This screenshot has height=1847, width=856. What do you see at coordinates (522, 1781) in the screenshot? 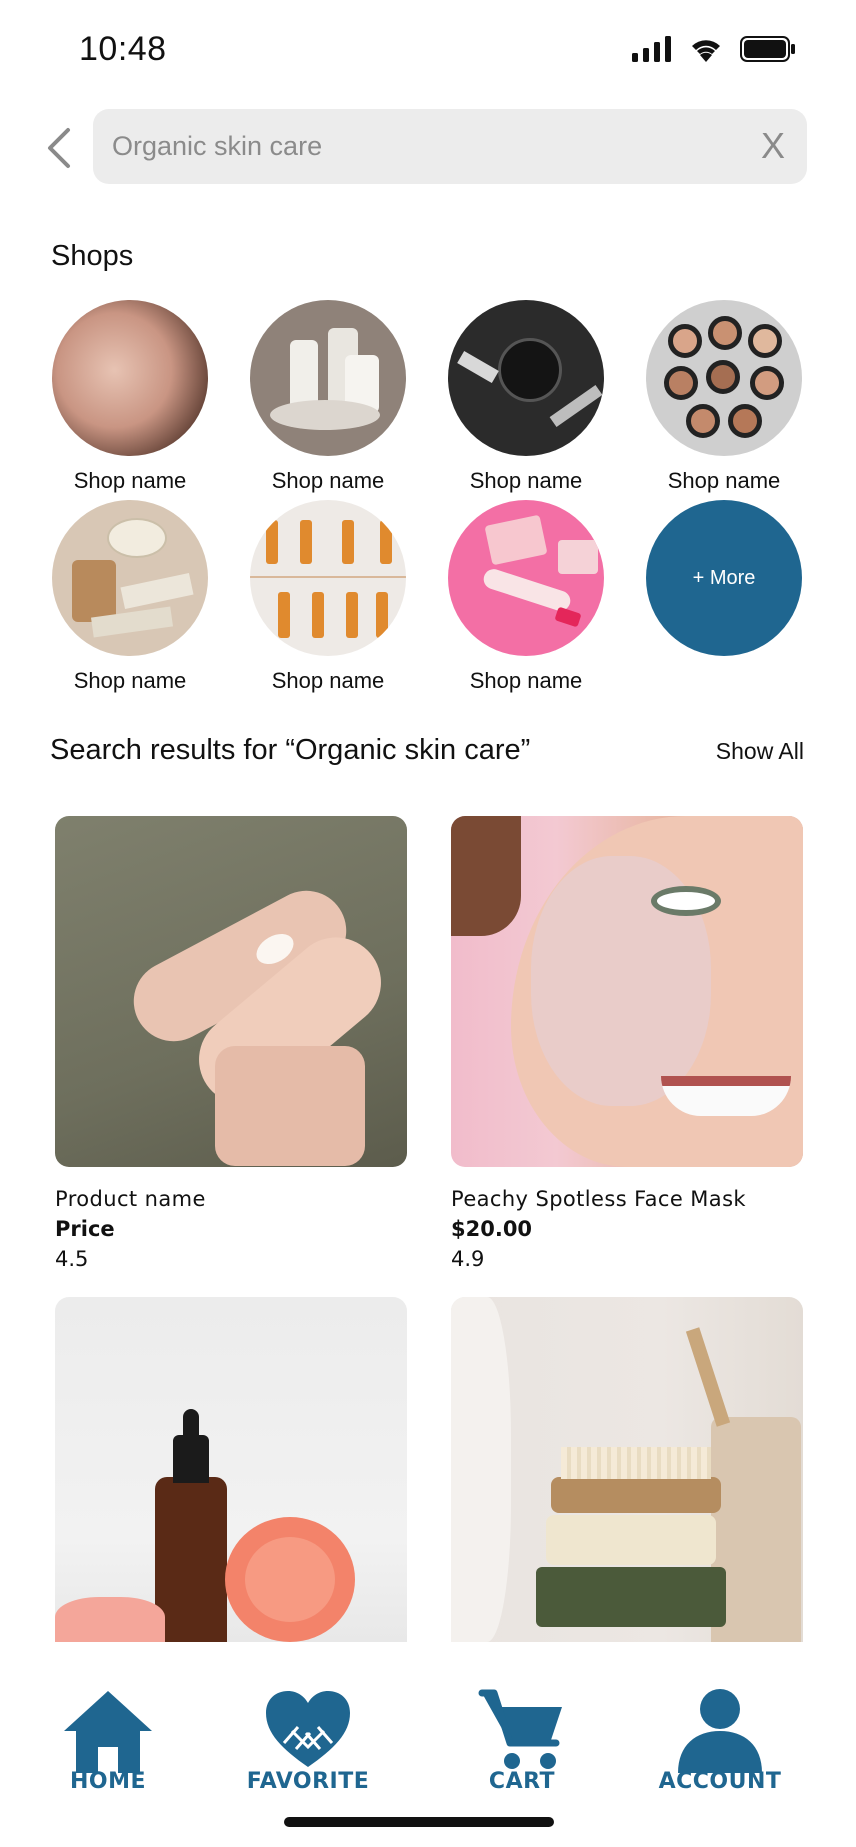
I see `nav-cart-label: CART` at bounding box center [522, 1781].